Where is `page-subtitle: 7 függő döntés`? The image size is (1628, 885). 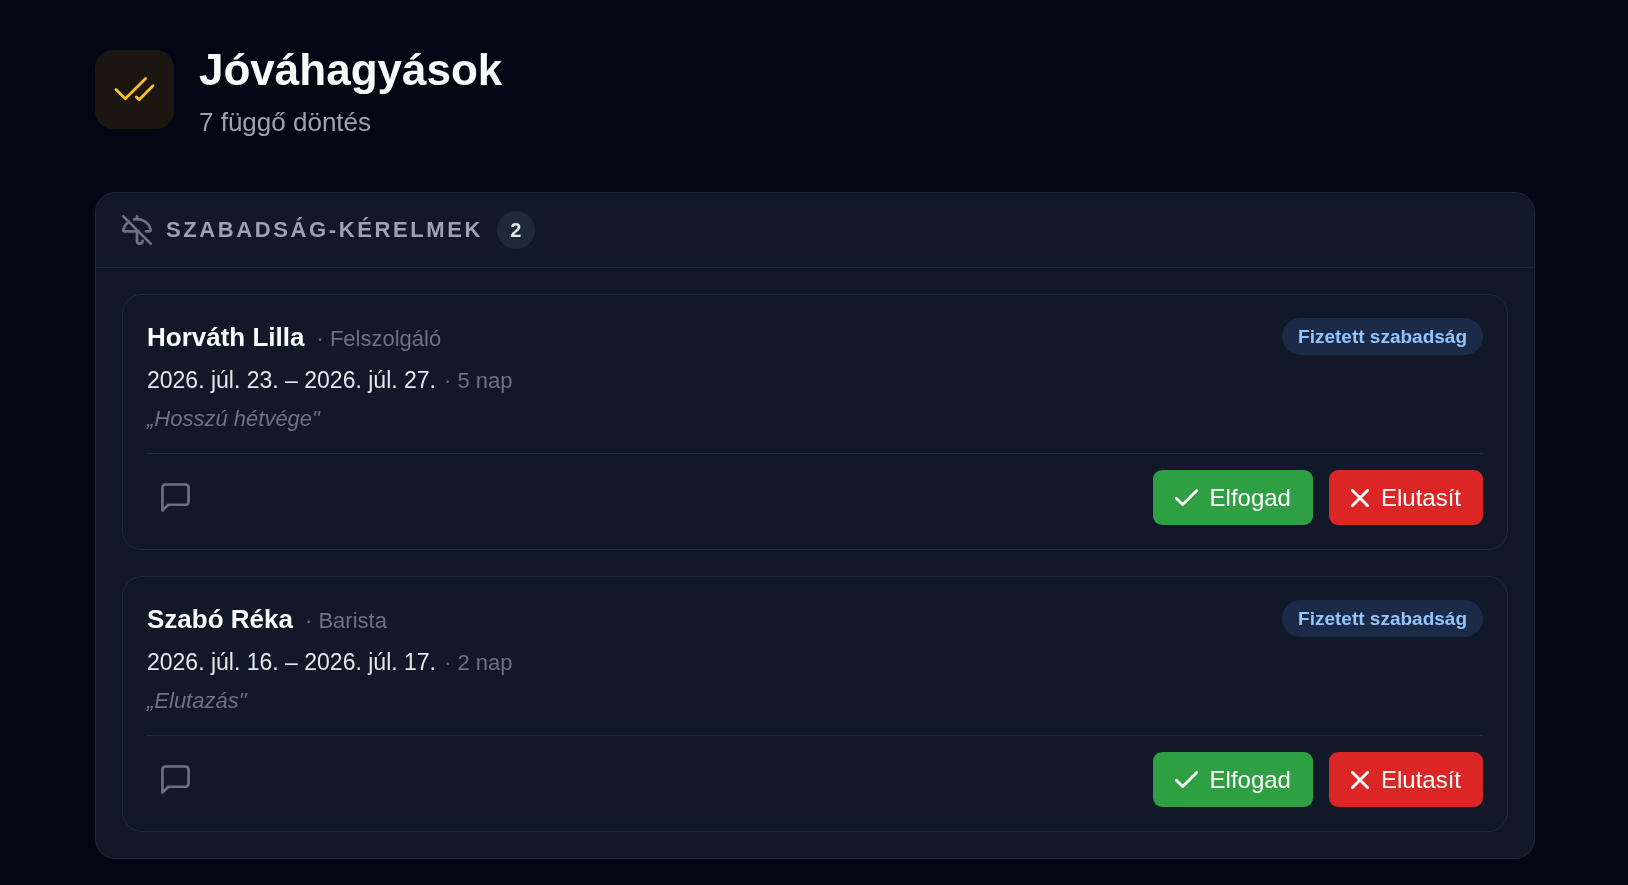
page-subtitle: 7 függő döntés is located at coordinates (285, 122).